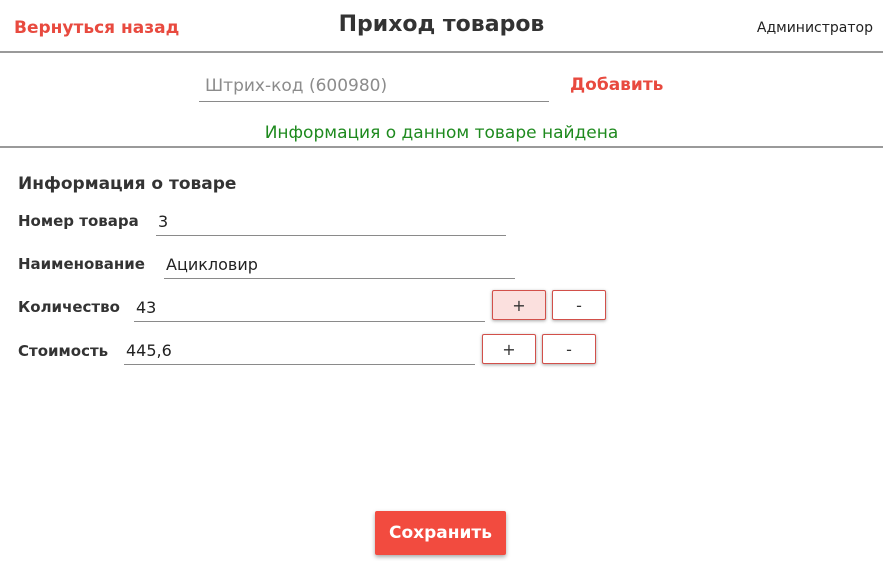 The width and height of the screenshot is (883, 561). What do you see at coordinates (339, 265) in the screenshot?
I see `product-name-field` at bounding box center [339, 265].